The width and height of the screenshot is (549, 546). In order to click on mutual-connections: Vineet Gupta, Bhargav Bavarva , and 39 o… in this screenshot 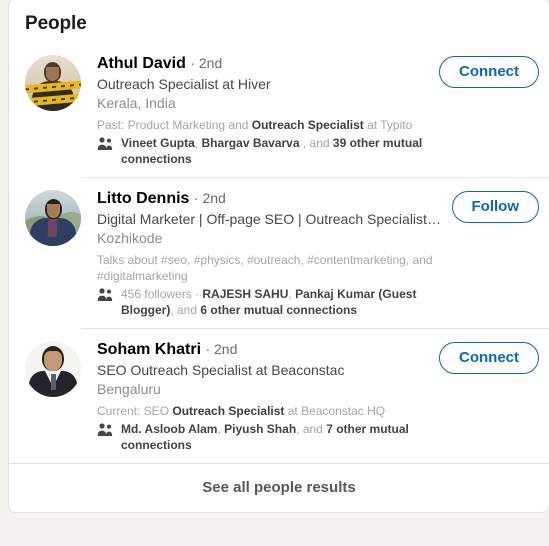, I will do `click(264, 151)`.